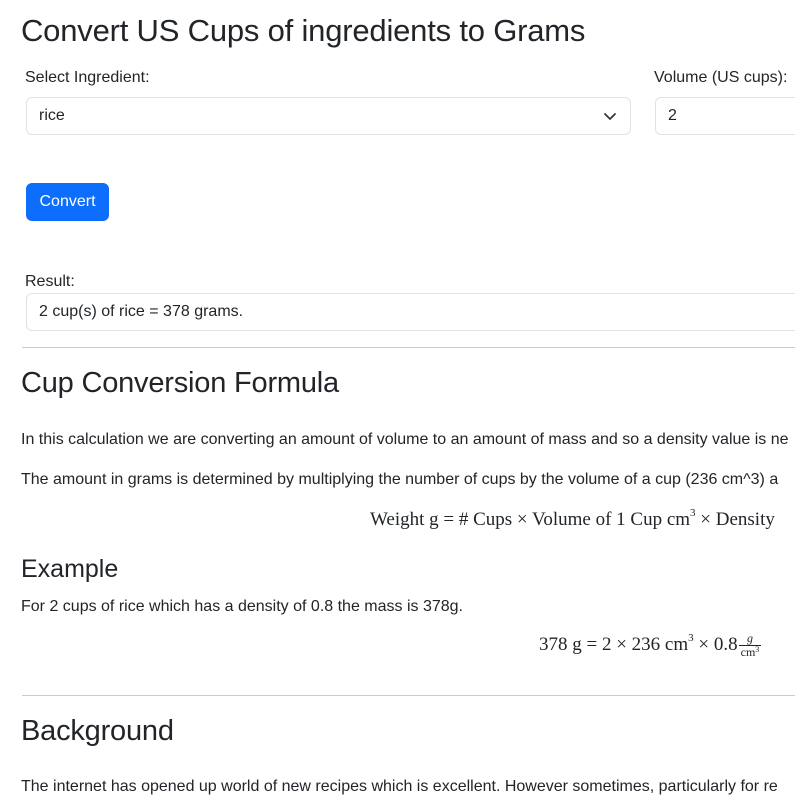 The width and height of the screenshot is (795, 795). I want to click on density-fraction: g cm3, so click(750, 645).